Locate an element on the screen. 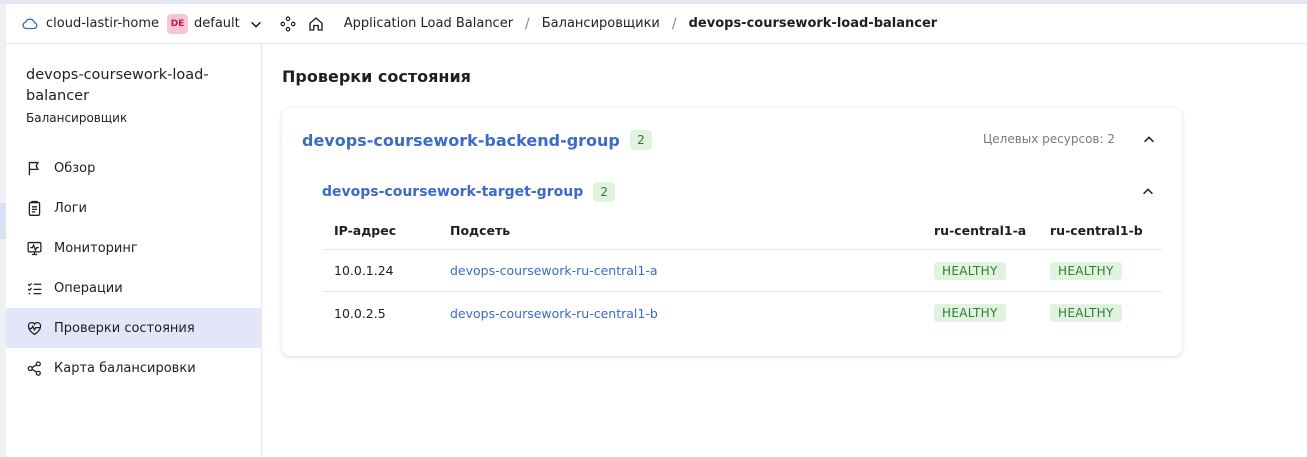  sidebar-item-operations: Операции is located at coordinates (133, 288).